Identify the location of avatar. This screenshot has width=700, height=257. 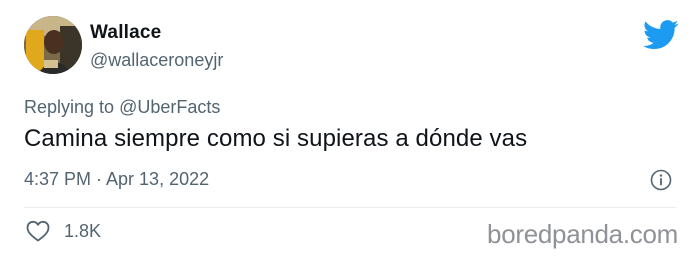
(53, 45).